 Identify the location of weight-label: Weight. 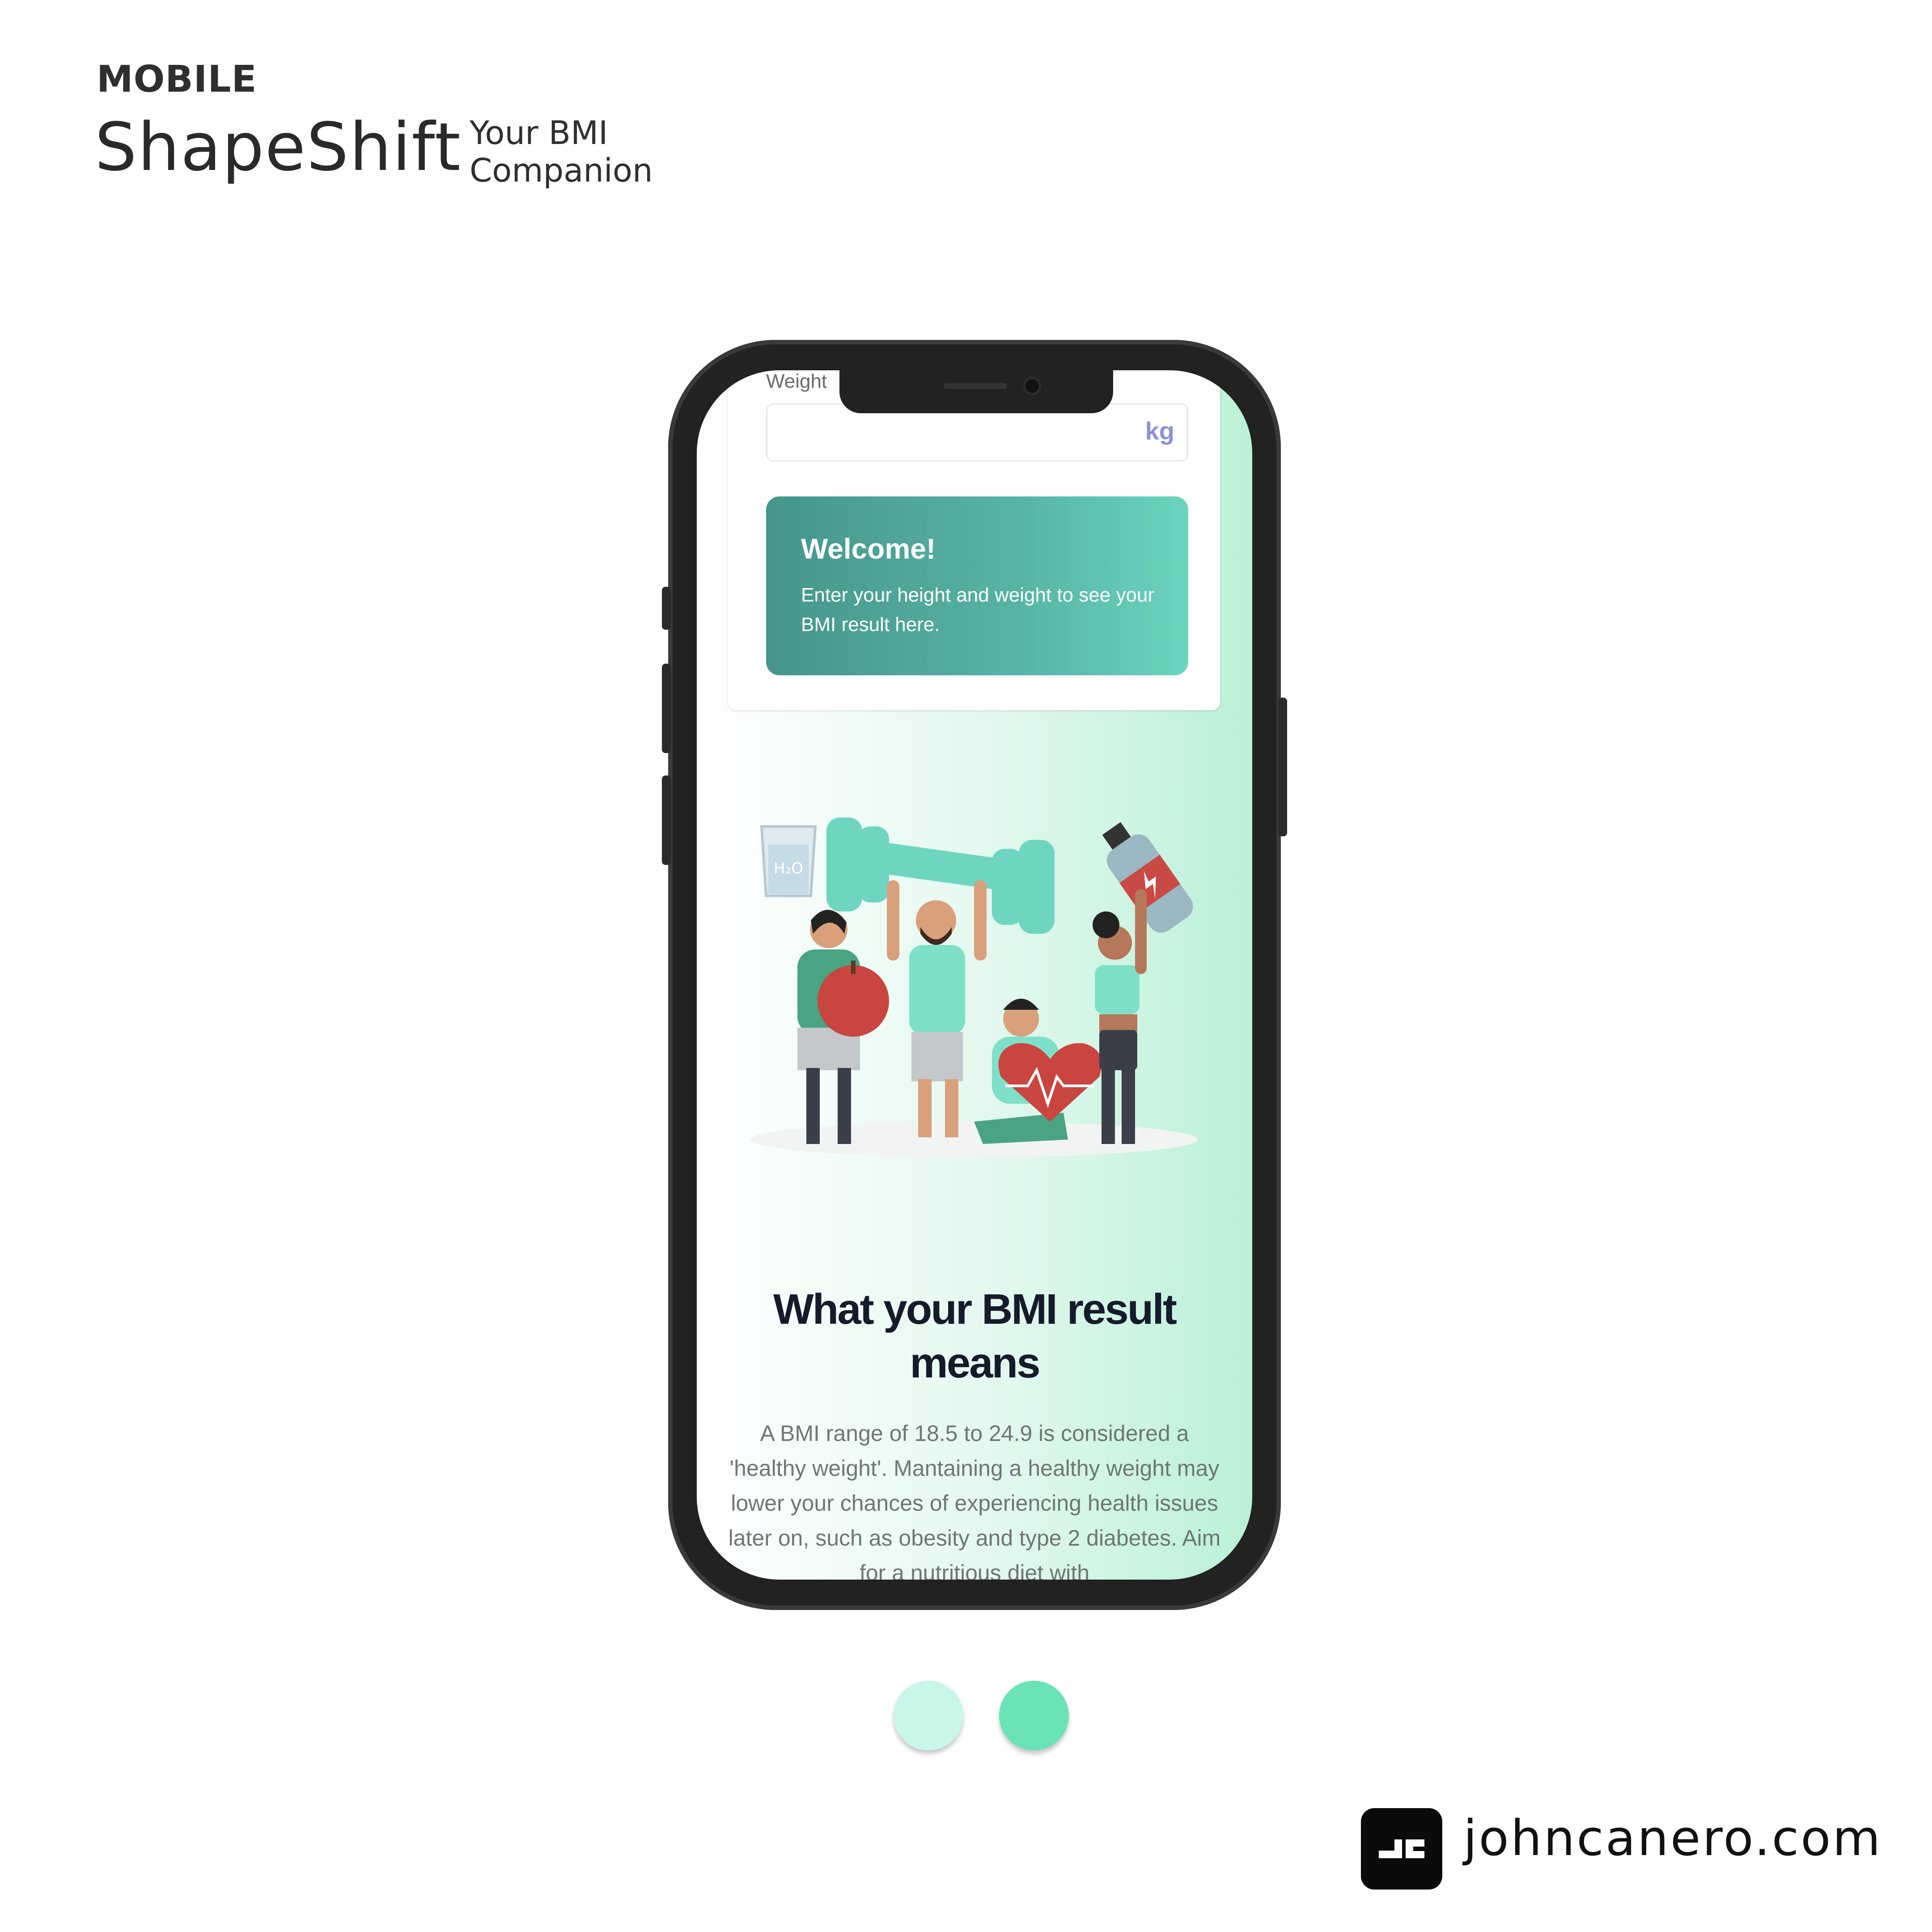
(796, 381).